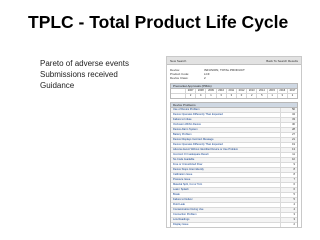 Image resolution: width=320 pixels, height=240 pixels. What do you see at coordinates (178, 61) in the screenshot?
I see `new-search-link: New Search` at bounding box center [178, 61].